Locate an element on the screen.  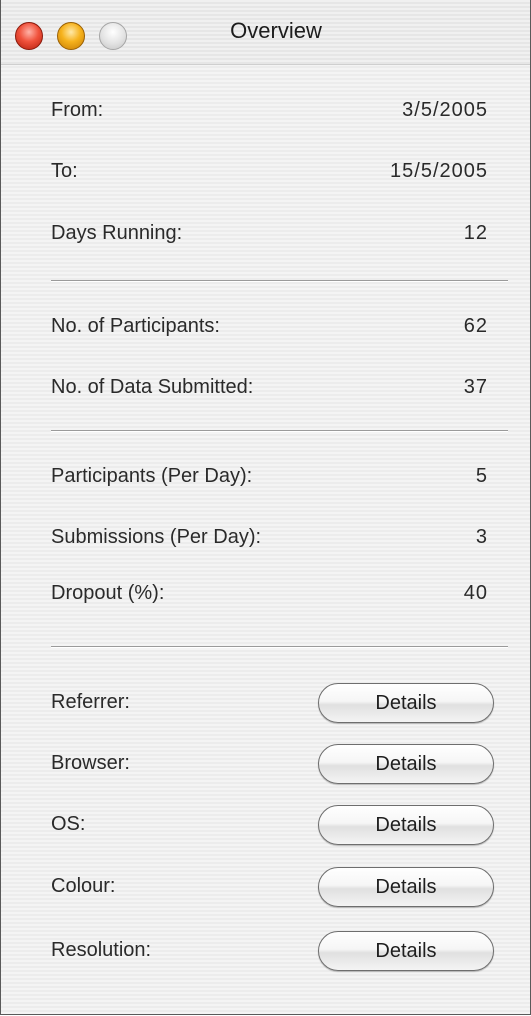
close-window-button is located at coordinates (29, 36).